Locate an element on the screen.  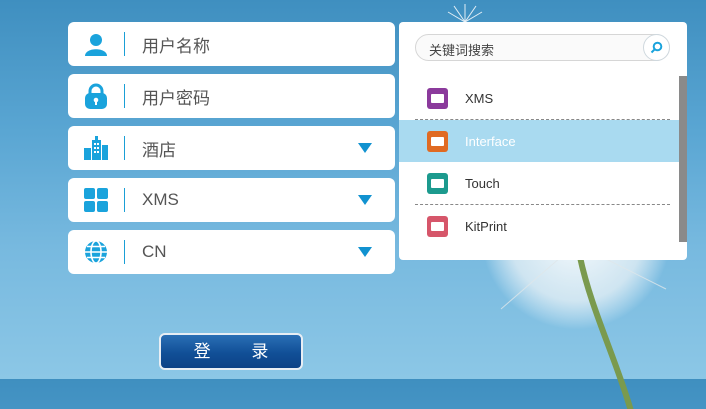
list-item-xms: XMS is located at coordinates (539, 98).